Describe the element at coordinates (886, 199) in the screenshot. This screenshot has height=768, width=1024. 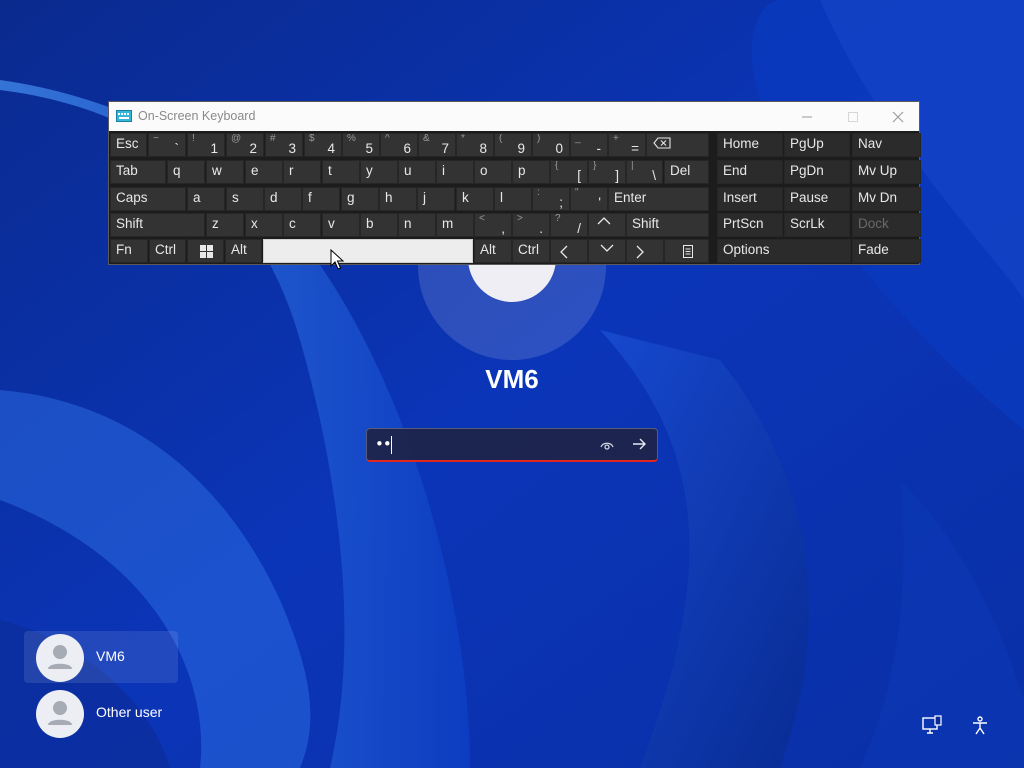
I see `key-mvdn: Mv Dn` at that location.